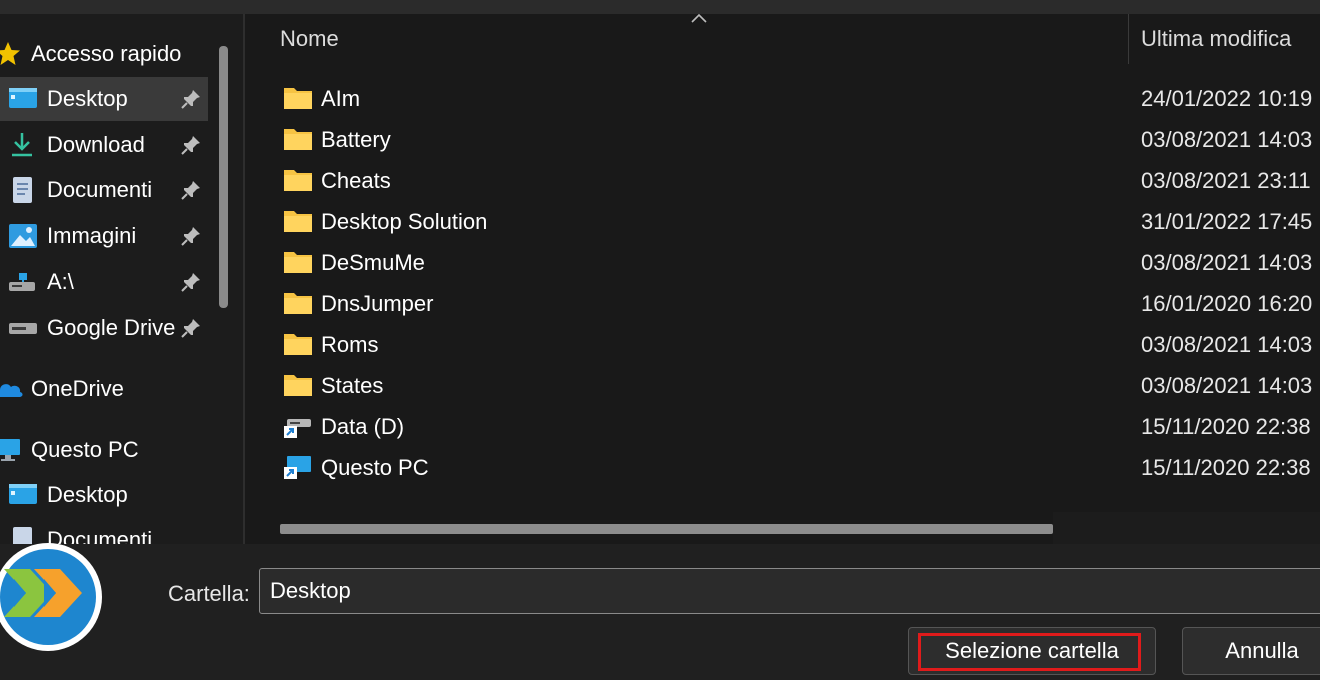 This screenshot has height=680, width=1320. I want to click on file-name: Battery, so click(356, 139).